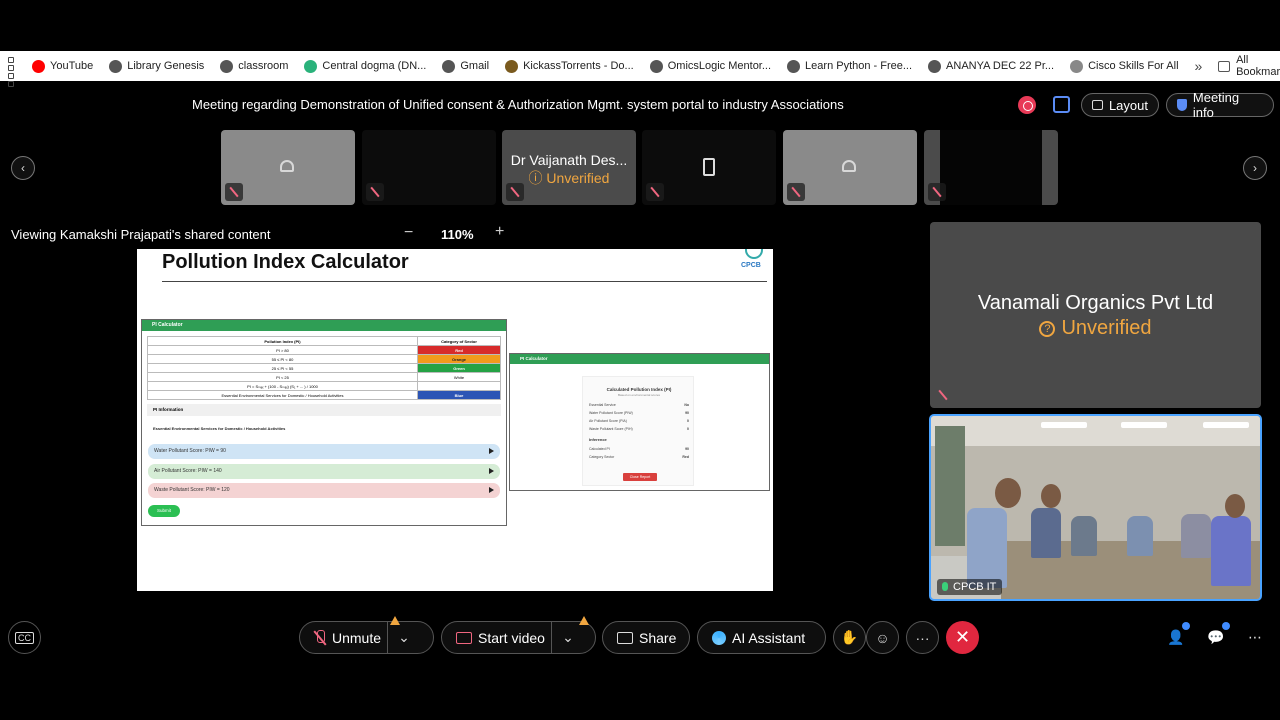 This screenshot has height=720, width=1280. I want to click on apps-grid-icon, so click(11, 72).